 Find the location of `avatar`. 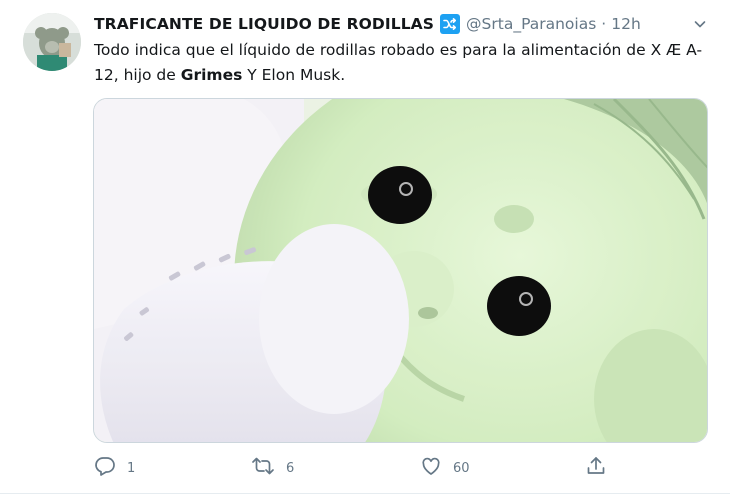

avatar is located at coordinates (52, 42).